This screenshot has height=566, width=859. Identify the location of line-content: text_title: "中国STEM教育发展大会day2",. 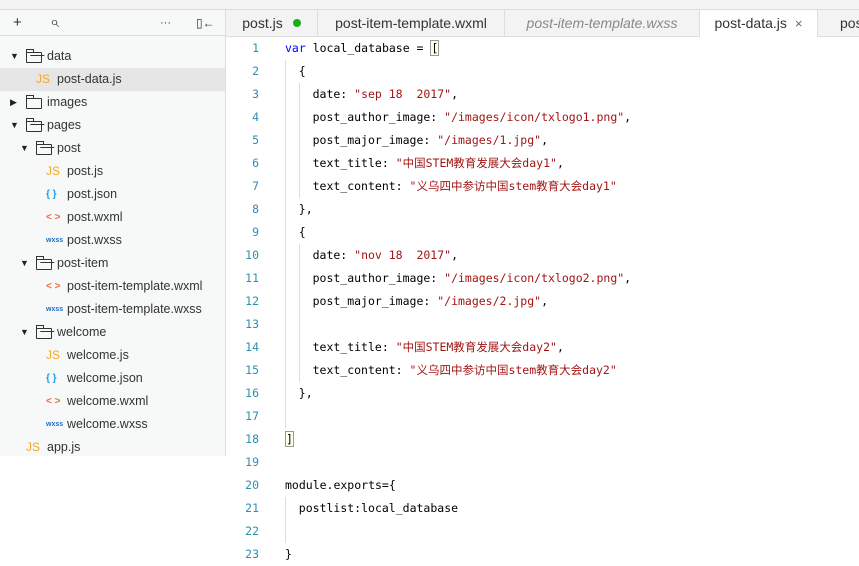
(424, 347).